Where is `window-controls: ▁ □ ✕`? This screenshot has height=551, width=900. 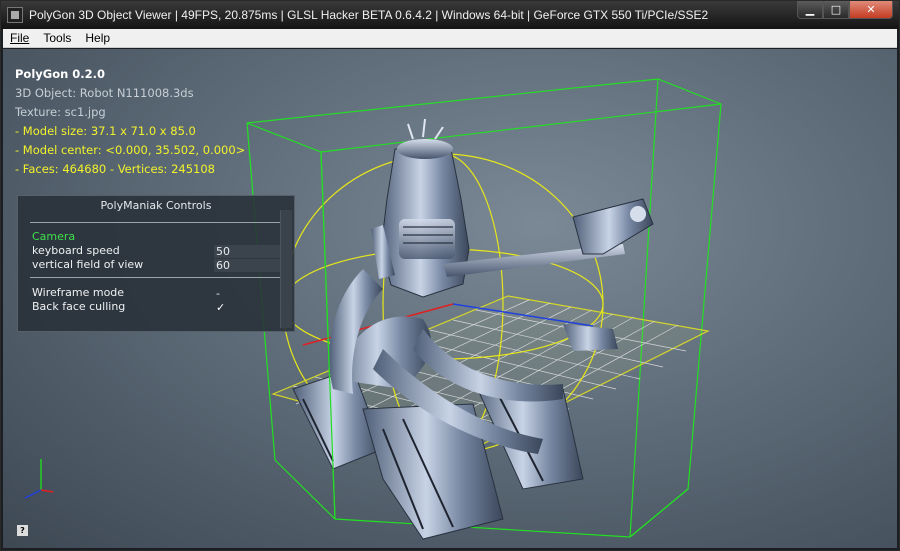
window-controls: ▁ □ ✕ is located at coordinates (845, 10).